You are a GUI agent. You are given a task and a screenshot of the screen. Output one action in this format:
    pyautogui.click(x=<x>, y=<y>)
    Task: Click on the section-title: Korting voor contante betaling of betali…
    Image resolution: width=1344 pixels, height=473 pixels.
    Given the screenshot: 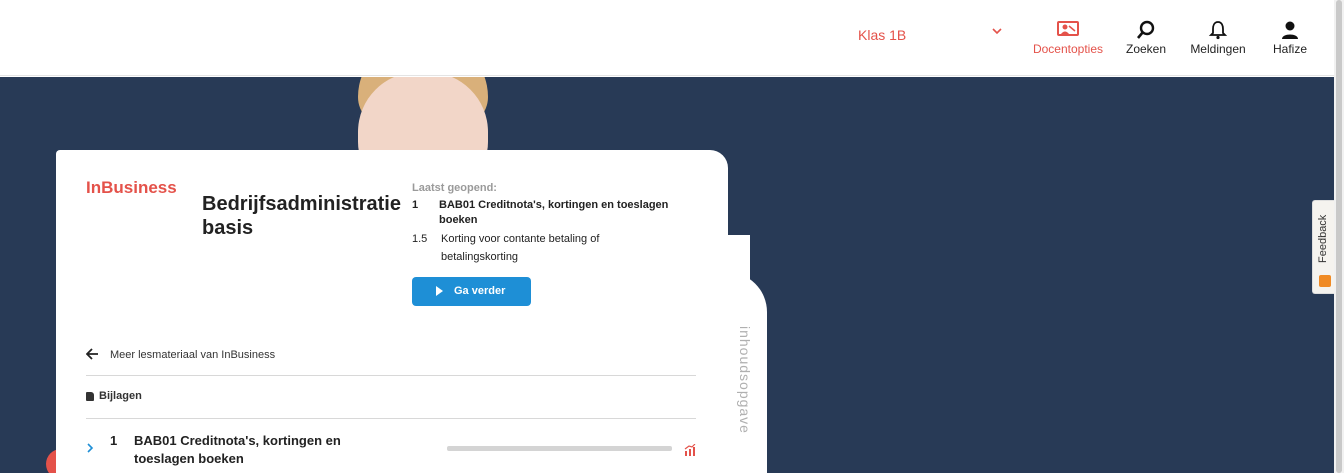 What is the action you would take?
    pyautogui.click(x=520, y=248)
    